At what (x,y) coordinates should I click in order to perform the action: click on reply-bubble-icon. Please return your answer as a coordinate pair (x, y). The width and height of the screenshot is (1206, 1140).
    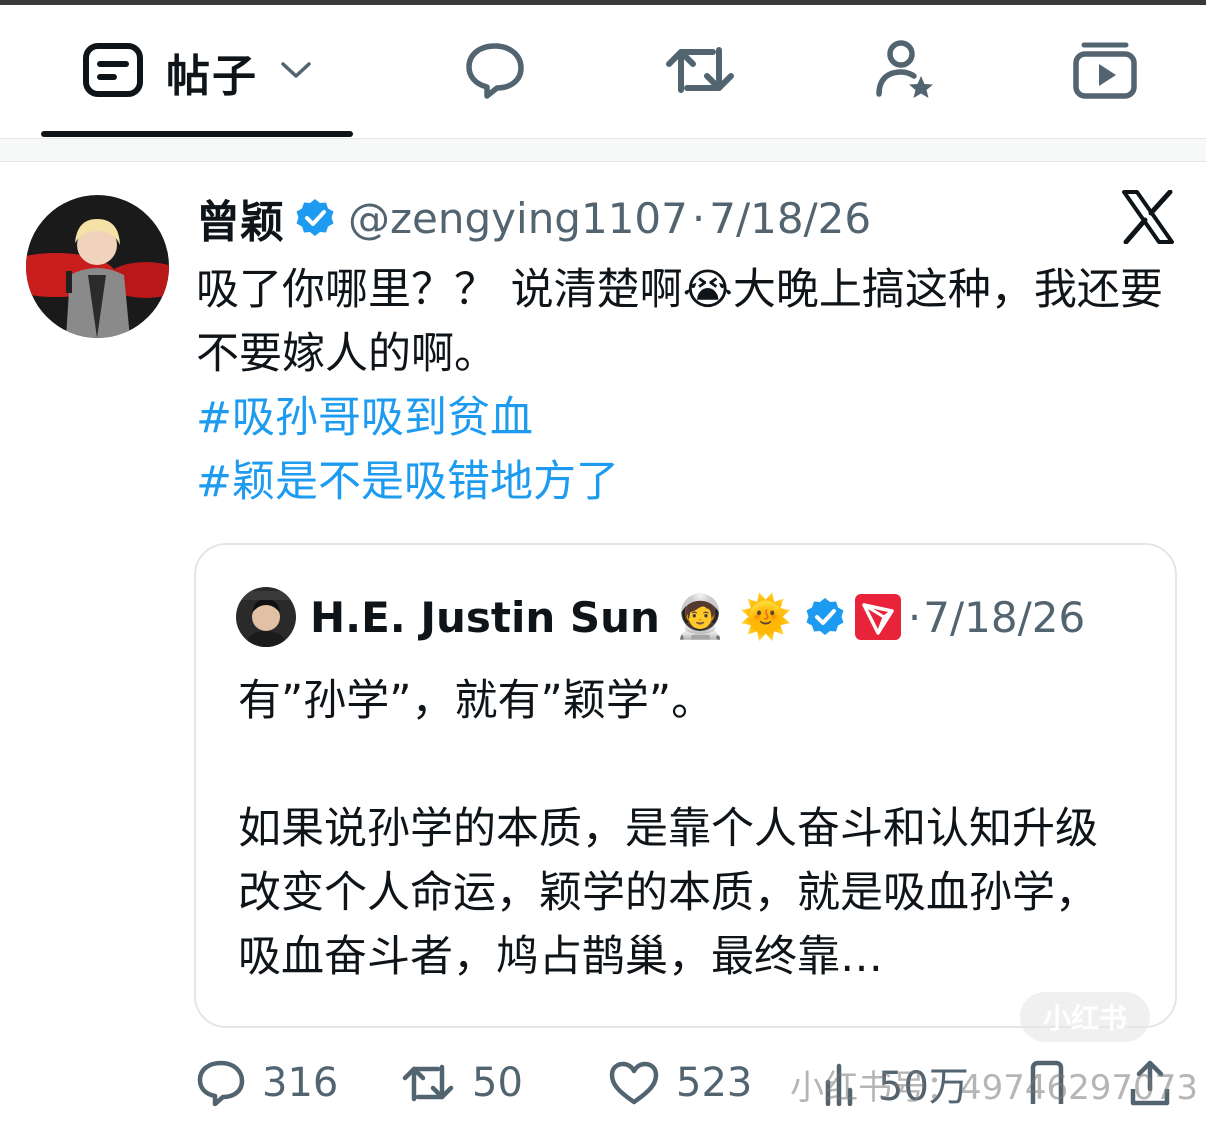
    Looking at the image, I should click on (495, 72).